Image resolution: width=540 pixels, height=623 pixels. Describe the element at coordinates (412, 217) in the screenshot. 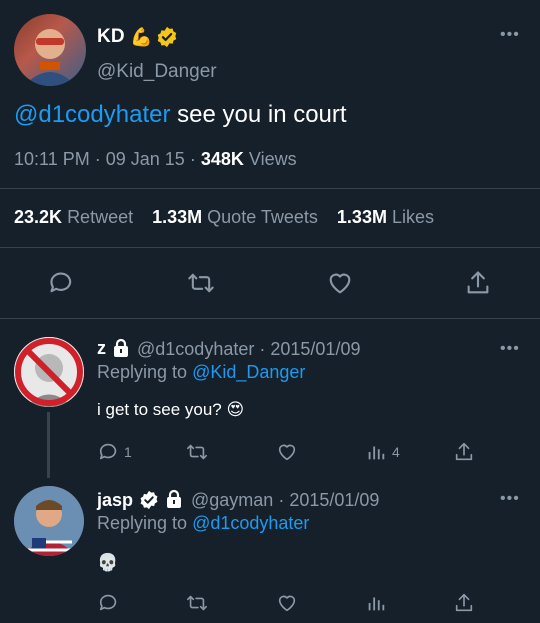

I see `likes-label: Likes` at that location.